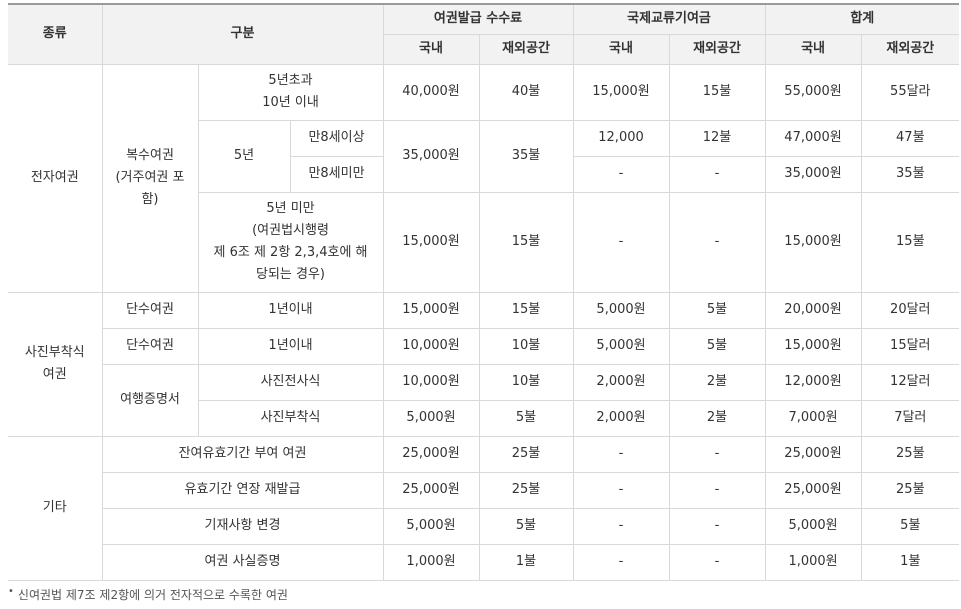 Image resolution: width=961 pixels, height=609 pixels. I want to click on header-intl-overseas: 재외공간, so click(717, 49).